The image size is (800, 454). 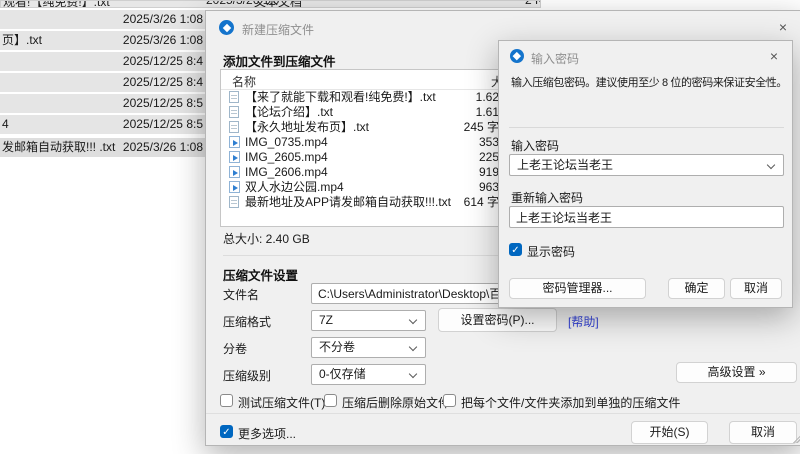 What do you see at coordinates (646, 165) in the screenshot?
I see `password-combobox: 上老王论坛当老王` at bounding box center [646, 165].